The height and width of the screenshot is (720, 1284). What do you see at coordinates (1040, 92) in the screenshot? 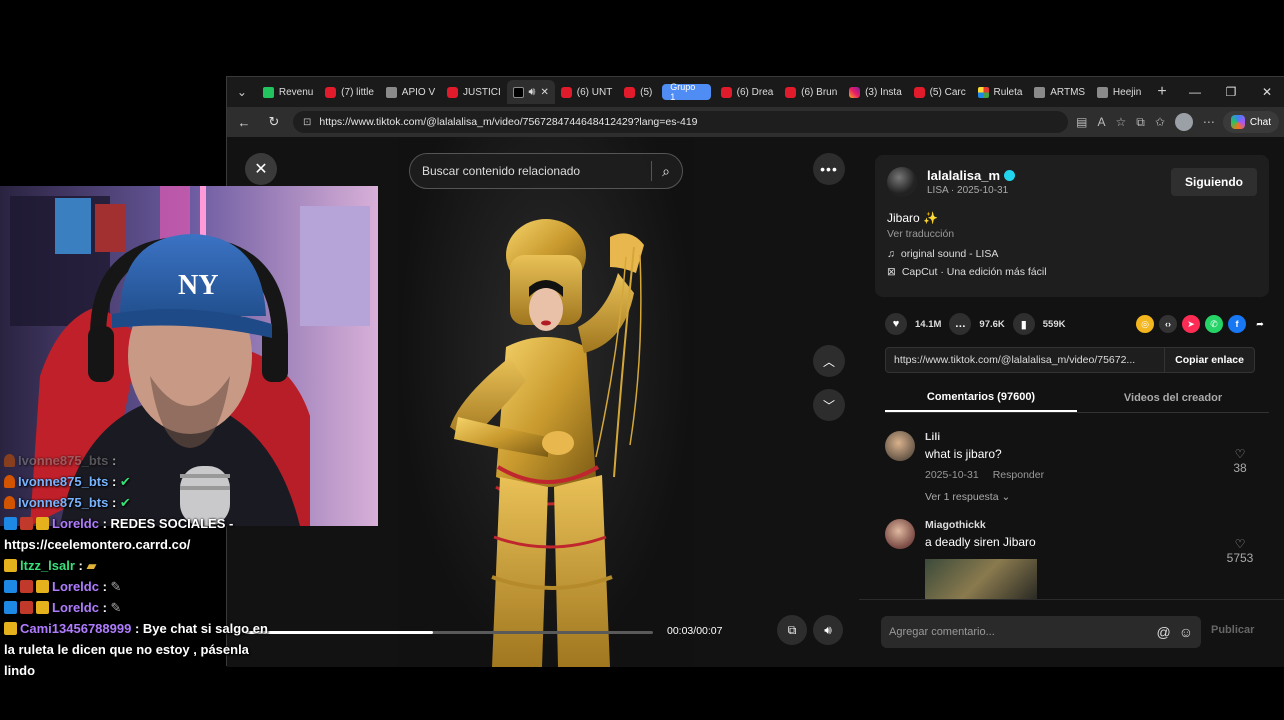
I see `generic-icon` at bounding box center [1040, 92].